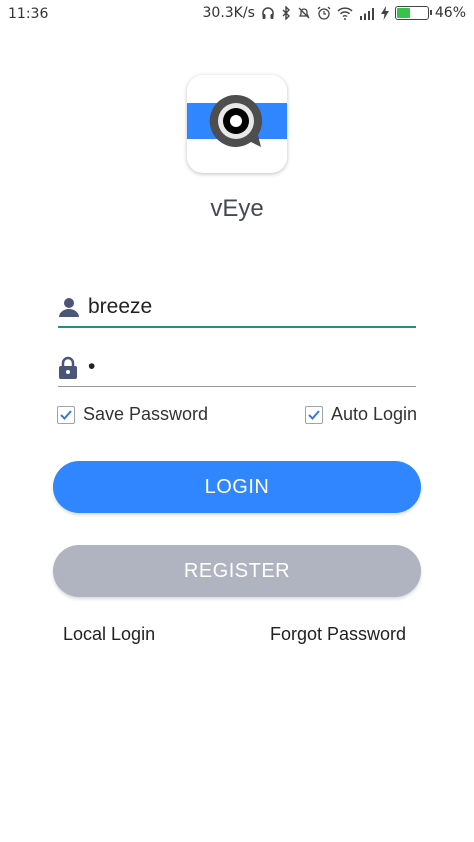  Describe the element at coordinates (374, 414) in the screenshot. I see `auto-login-label: Auto Login` at that location.